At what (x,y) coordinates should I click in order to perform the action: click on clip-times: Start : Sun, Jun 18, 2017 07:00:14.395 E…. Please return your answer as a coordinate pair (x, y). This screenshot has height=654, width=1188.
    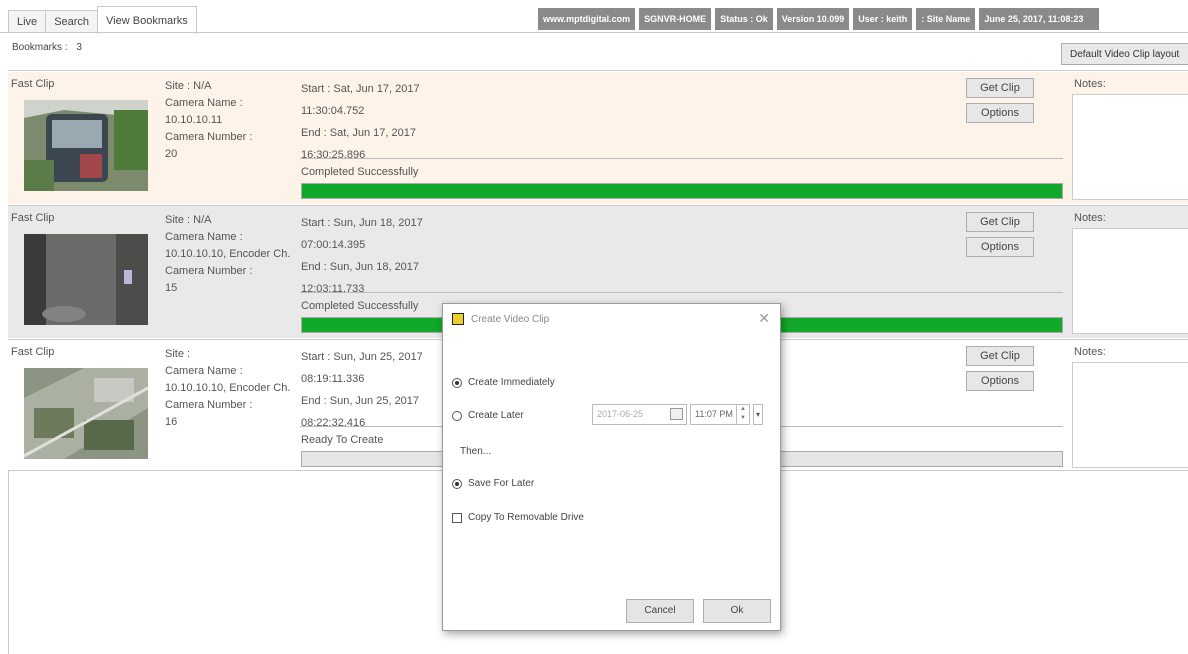
    Looking at the image, I should click on (362, 256).